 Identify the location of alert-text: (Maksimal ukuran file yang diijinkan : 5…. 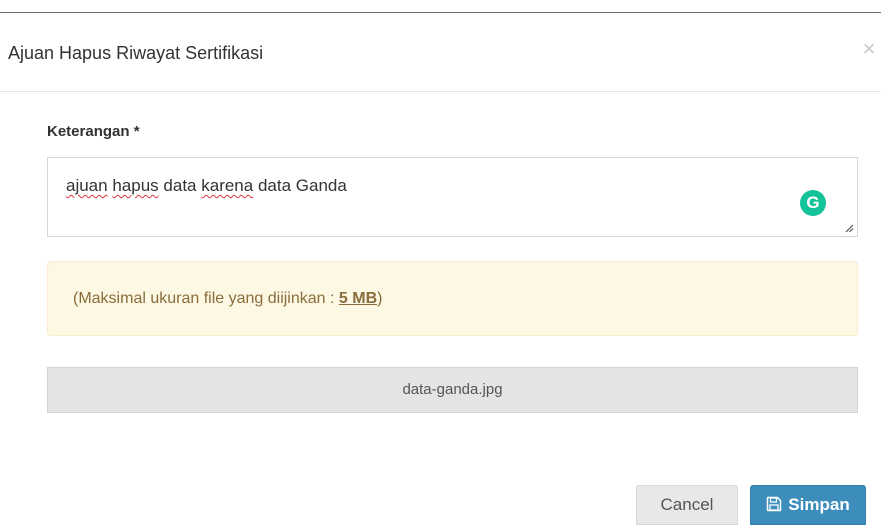
(227, 299).